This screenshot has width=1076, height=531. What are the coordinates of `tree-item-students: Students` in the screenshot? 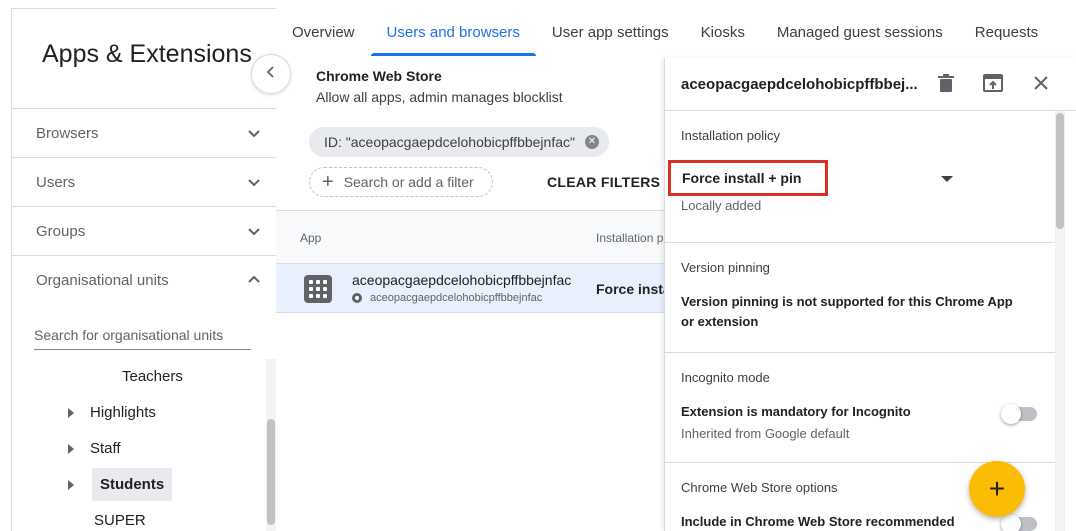 It's located at (120, 484).